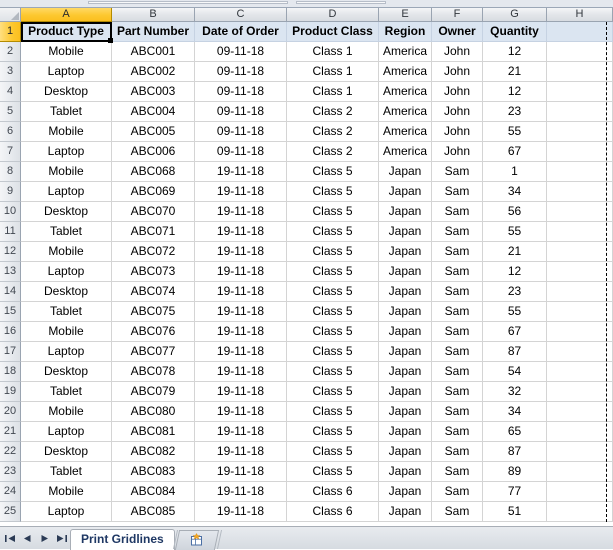  What do you see at coordinates (457, 92) in the screenshot?
I see `cell-F4: John` at bounding box center [457, 92].